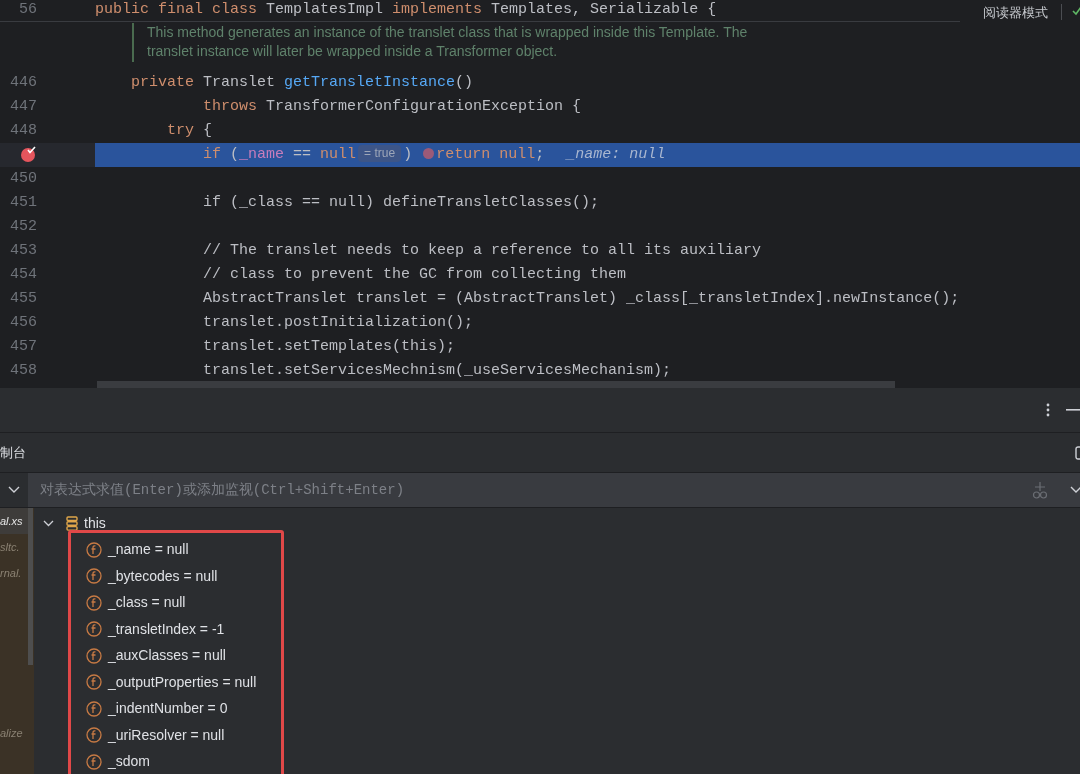  Describe the element at coordinates (148, 550) in the screenshot. I see `variable-label: _name = null` at that location.